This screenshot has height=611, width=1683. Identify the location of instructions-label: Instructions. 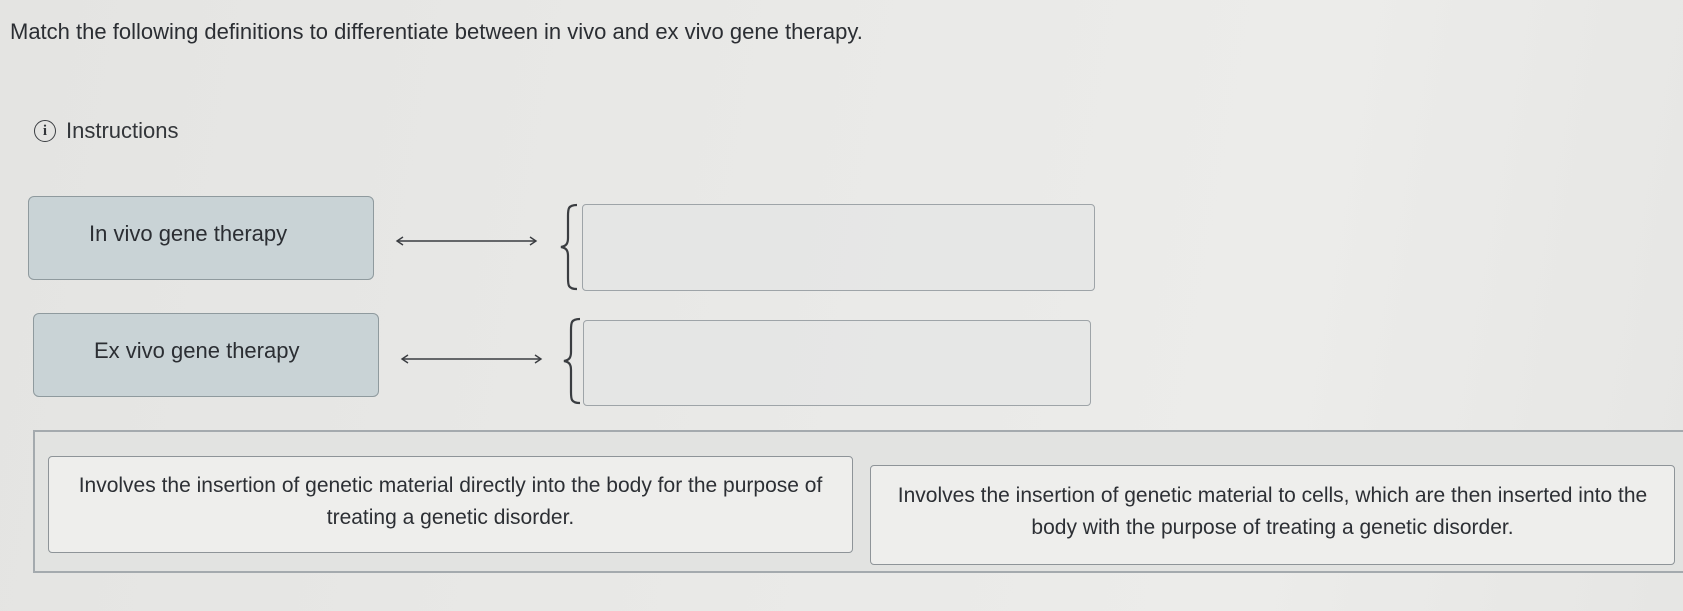
(122, 130).